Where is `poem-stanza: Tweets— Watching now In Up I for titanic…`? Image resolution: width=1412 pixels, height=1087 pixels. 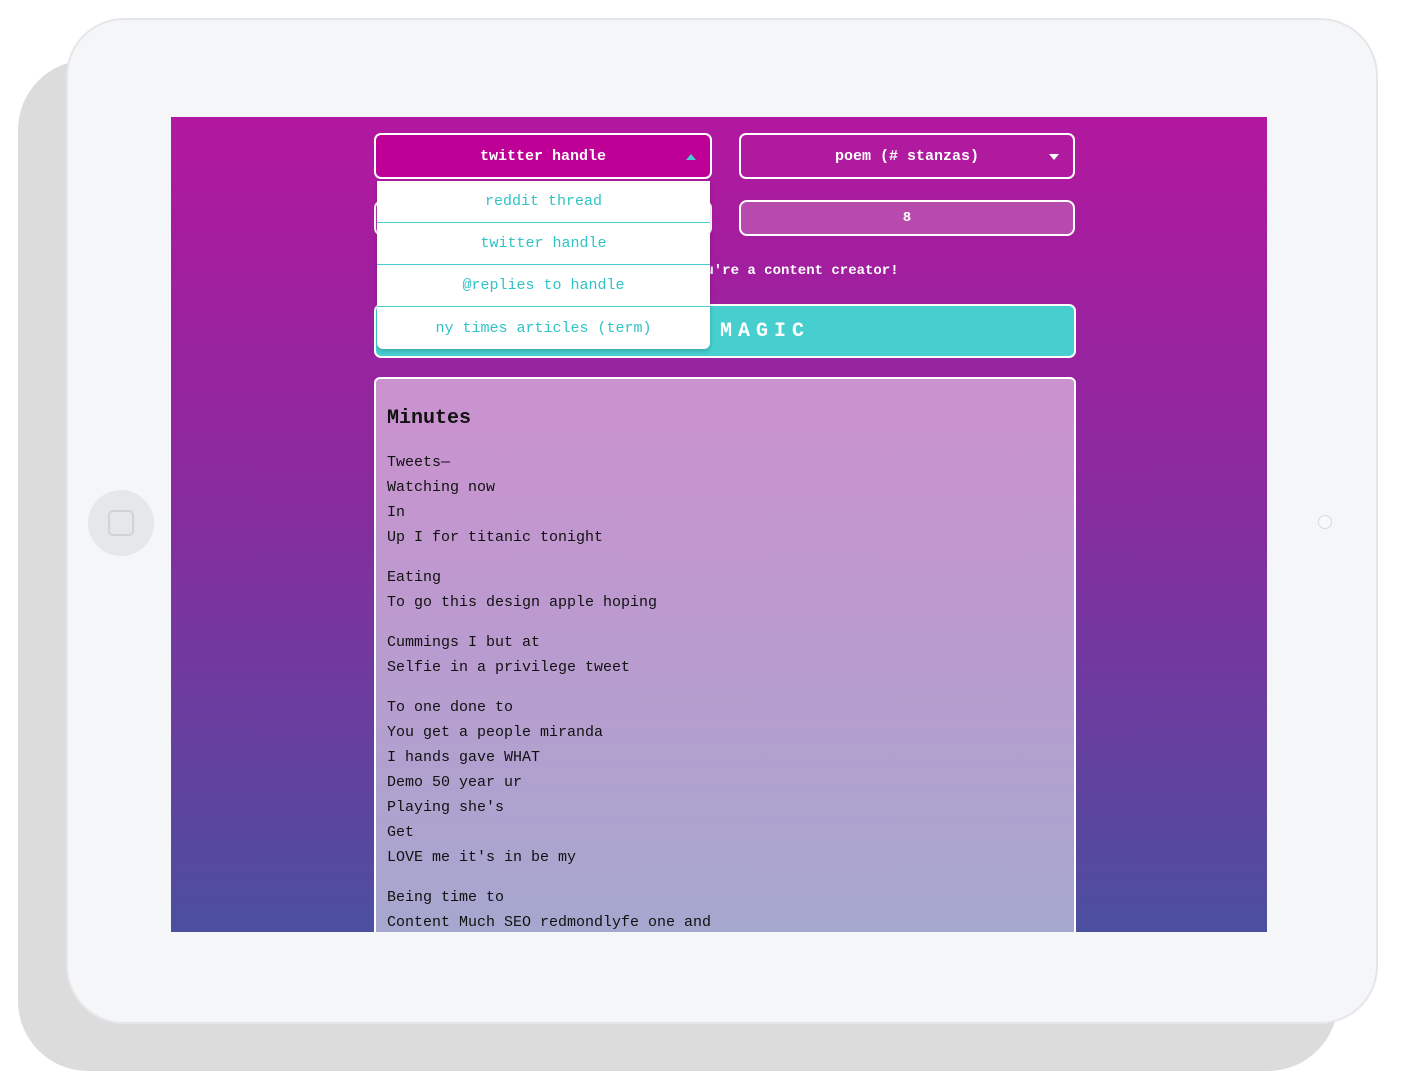
poem-stanza: Tweets— Watching now In Up I for titanic… is located at coordinates (725, 500).